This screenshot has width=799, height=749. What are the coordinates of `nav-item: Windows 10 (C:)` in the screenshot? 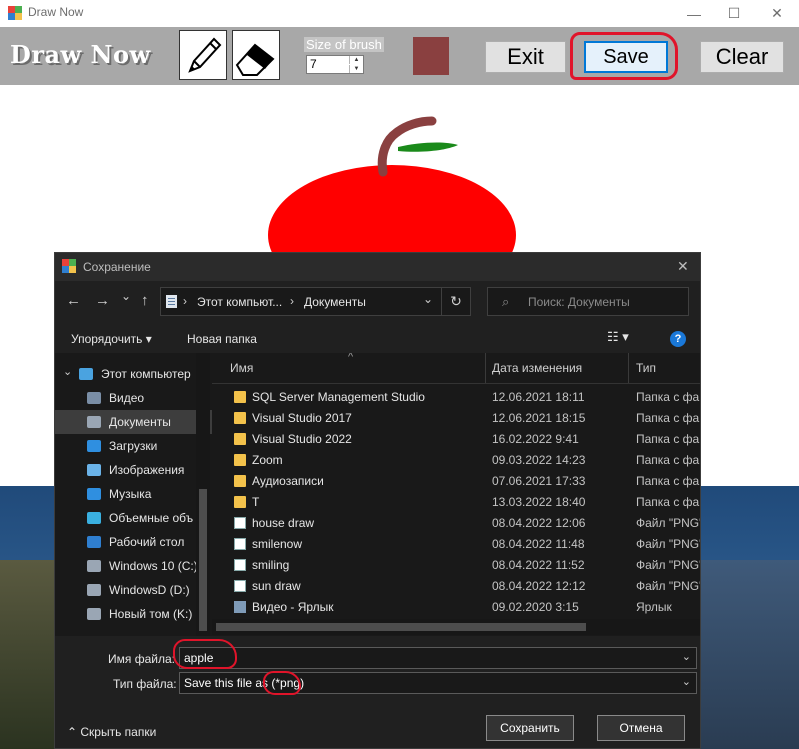 It's located at (133, 566).